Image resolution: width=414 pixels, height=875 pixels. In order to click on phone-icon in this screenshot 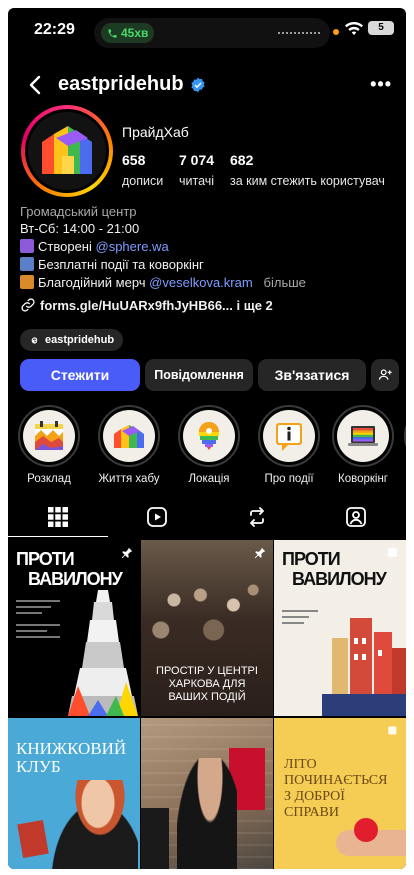, I will do `click(112, 33)`.